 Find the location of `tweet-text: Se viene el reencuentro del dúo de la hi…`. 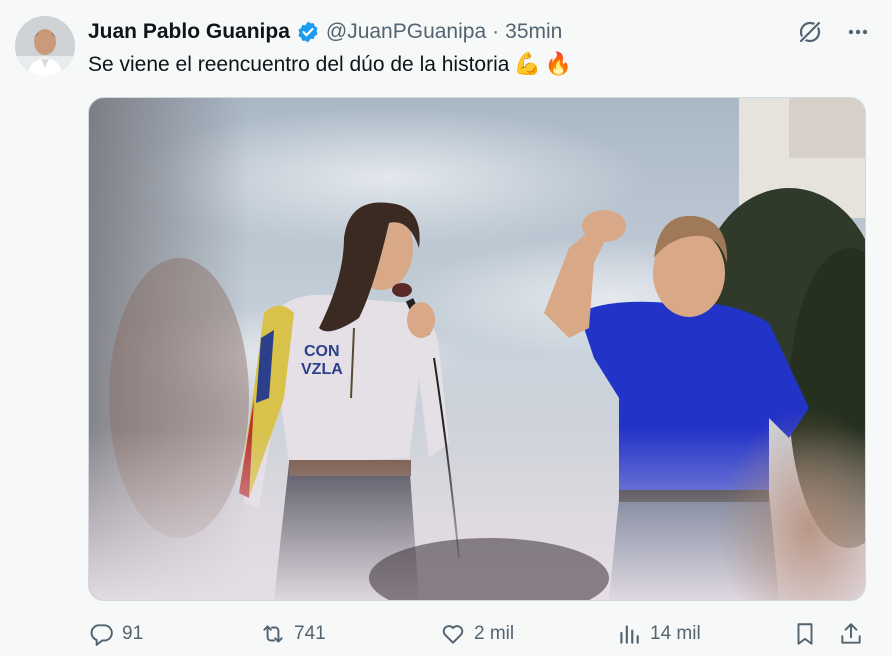

tweet-text: Se viene el reencuentro del dúo de la hi… is located at coordinates (330, 64).